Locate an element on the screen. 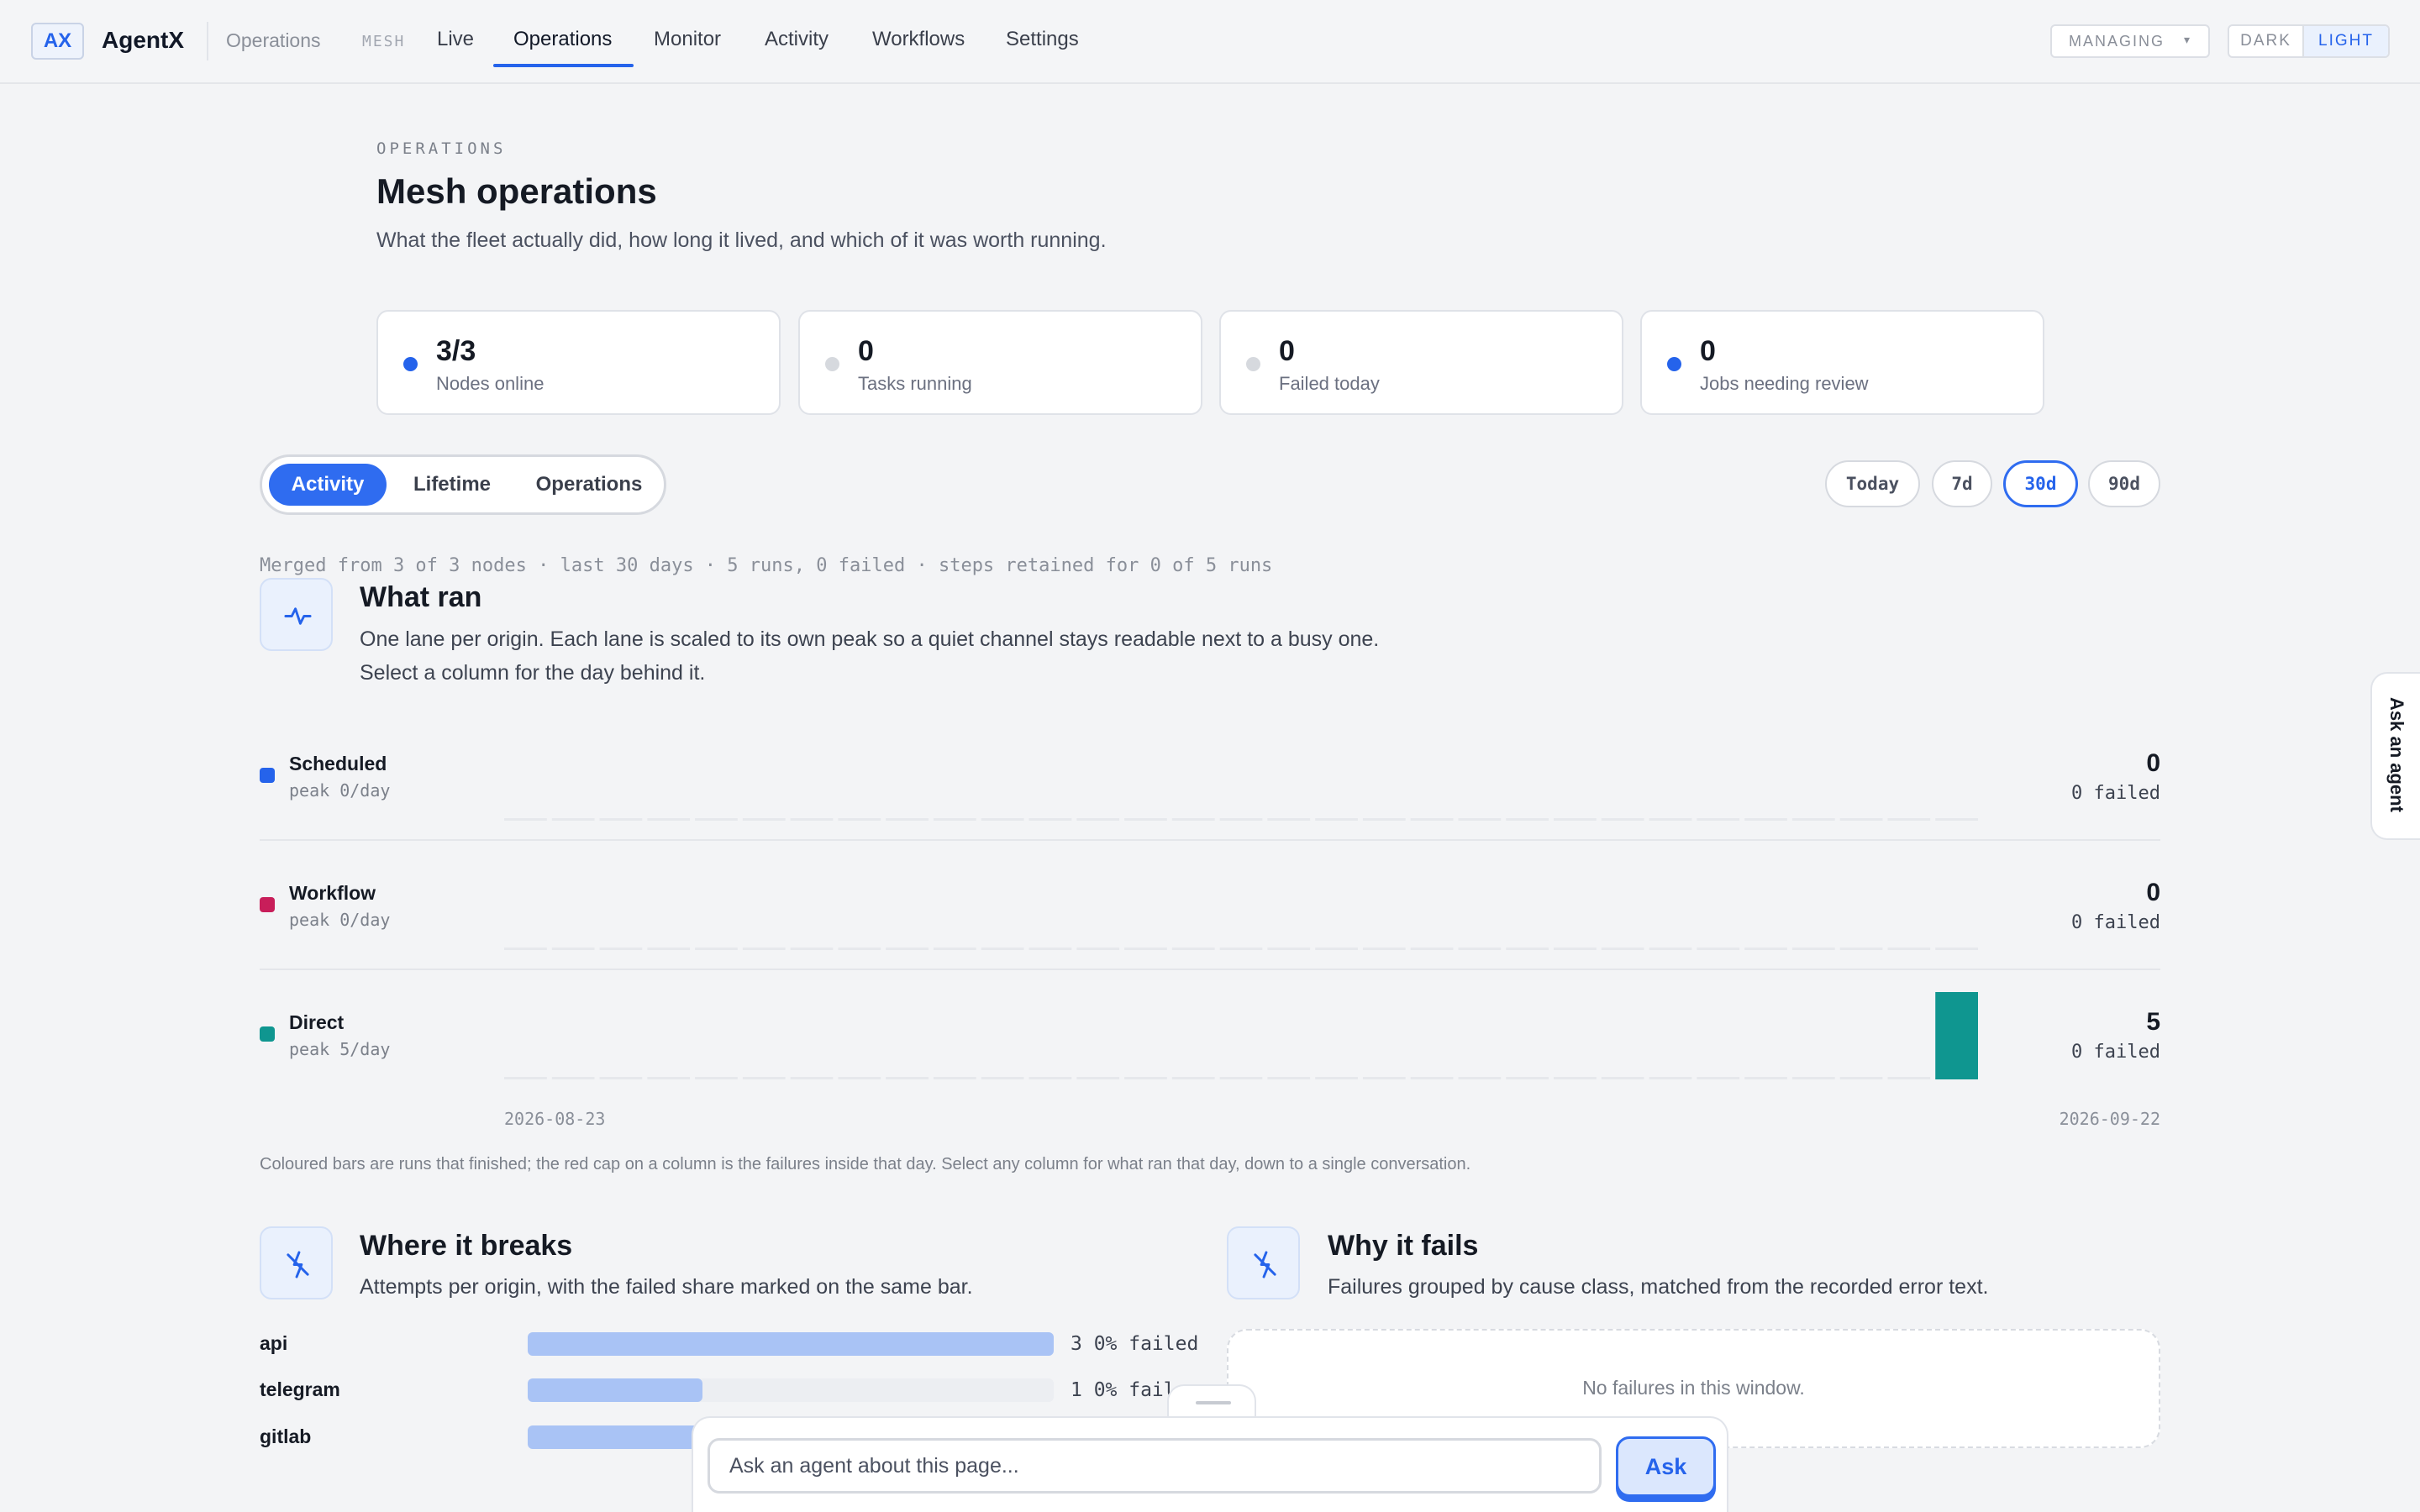 This screenshot has height=1512, width=2420. theme-light-button: LIGHT is located at coordinates (2346, 41).